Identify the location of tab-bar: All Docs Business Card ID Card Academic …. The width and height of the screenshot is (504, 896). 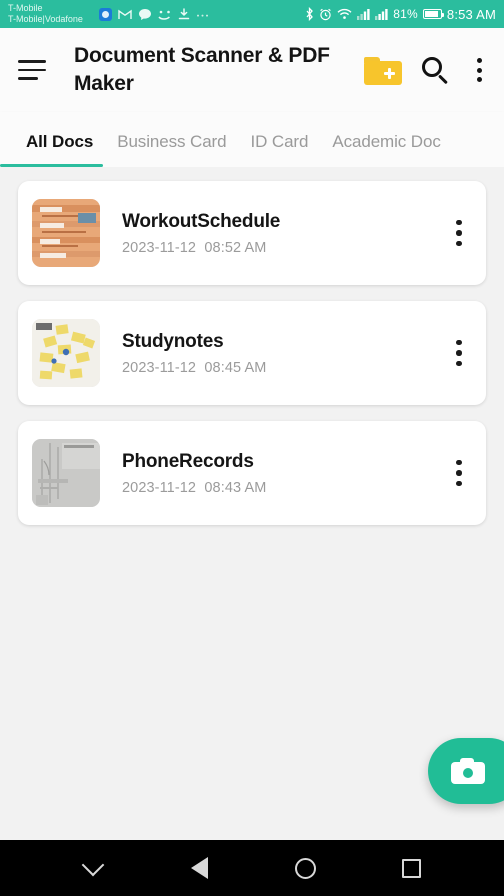
(252, 139).